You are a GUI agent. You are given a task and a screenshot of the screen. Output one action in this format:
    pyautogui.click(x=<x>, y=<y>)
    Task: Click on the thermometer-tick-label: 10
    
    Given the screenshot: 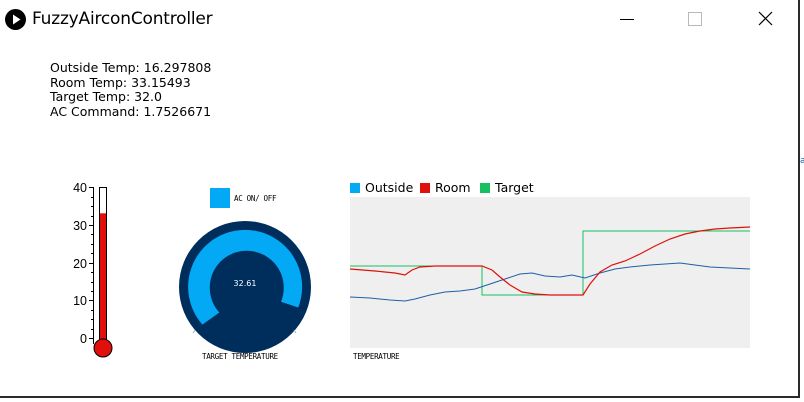 What is the action you would take?
    pyautogui.click(x=80, y=301)
    